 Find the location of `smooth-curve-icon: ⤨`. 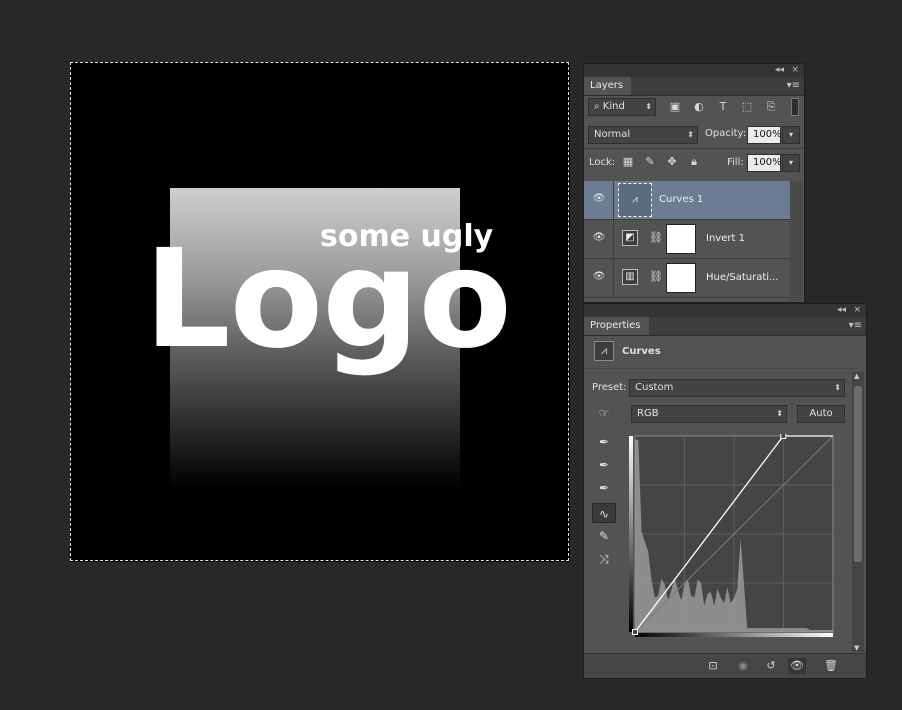

smooth-curve-icon: ⤨ is located at coordinates (604, 559).